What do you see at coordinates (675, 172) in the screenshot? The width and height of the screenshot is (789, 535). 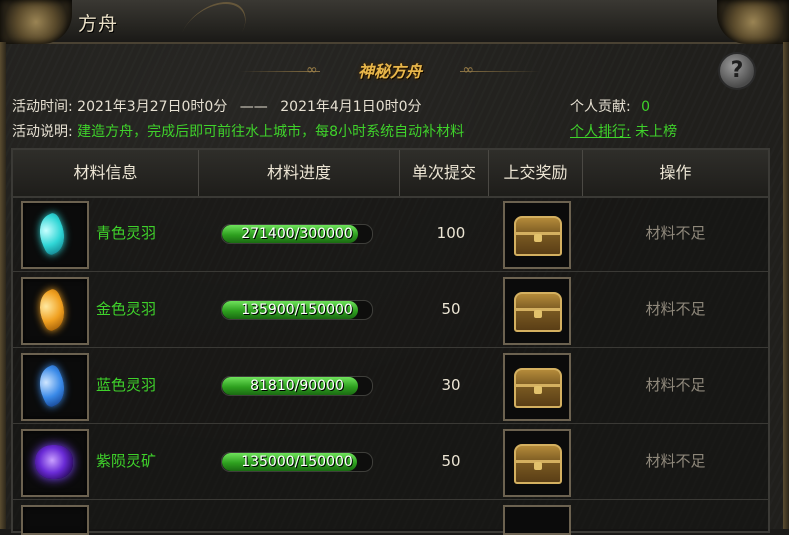 I see `header-action: 操作` at bounding box center [675, 172].